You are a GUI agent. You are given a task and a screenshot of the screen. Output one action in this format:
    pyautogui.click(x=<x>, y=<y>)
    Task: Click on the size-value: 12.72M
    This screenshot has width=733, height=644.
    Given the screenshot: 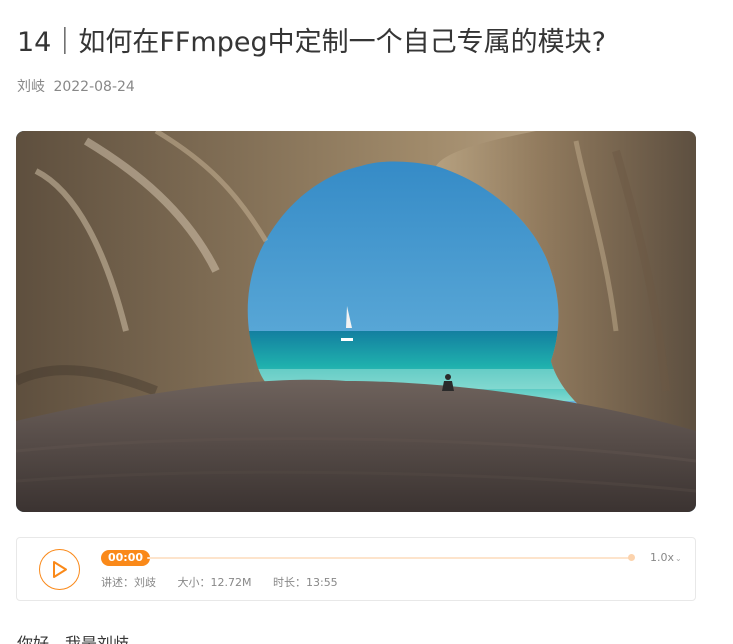 What is the action you would take?
    pyautogui.click(x=231, y=582)
    